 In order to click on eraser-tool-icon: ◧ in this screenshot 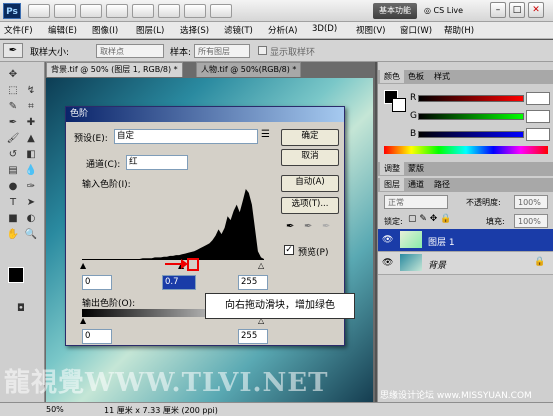, I will do `click(31, 154)`.